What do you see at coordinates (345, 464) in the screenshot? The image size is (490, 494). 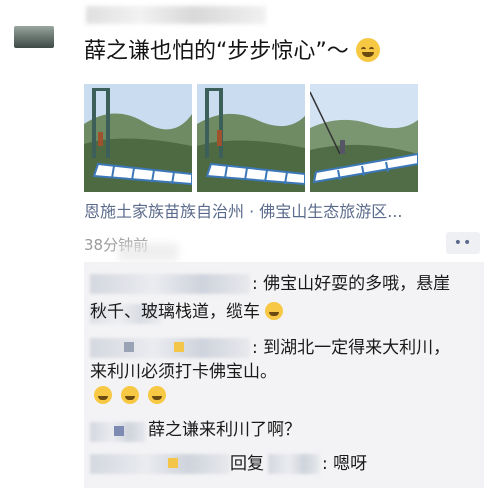 I see `comment-4-line-1: : 嗯呀` at bounding box center [345, 464].